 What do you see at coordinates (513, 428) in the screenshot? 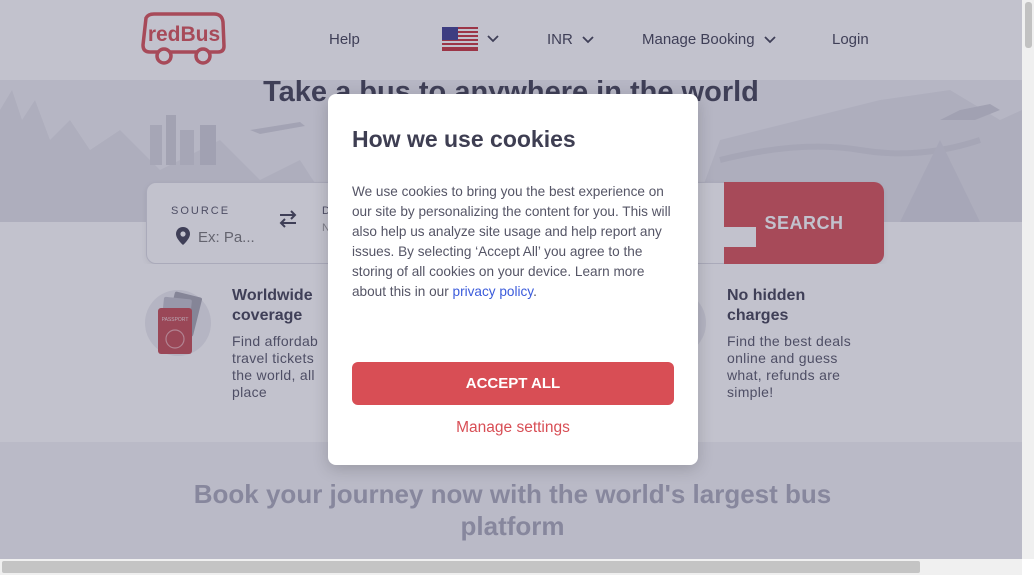
I see `manage-settings-link: Manage settings` at bounding box center [513, 428].